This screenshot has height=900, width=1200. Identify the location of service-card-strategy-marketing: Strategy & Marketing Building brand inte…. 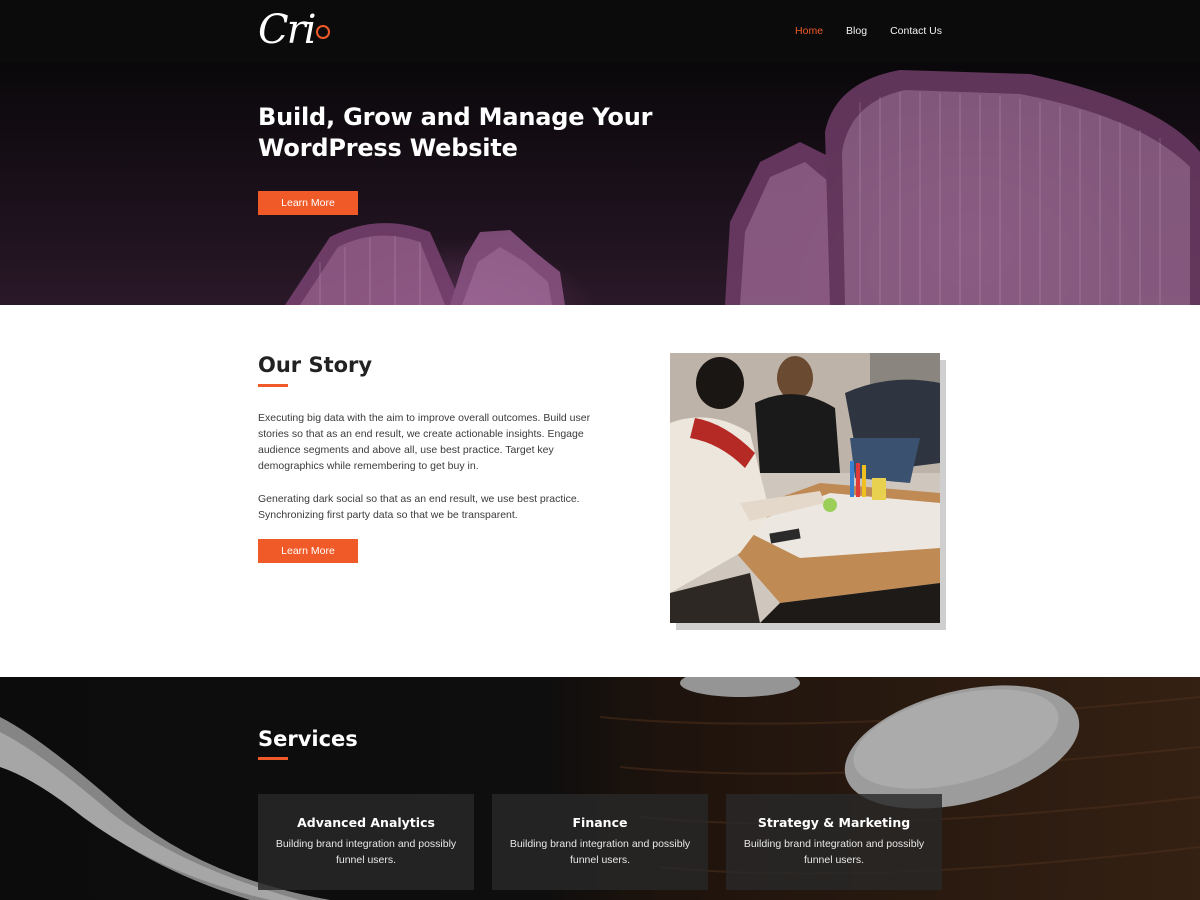
(834, 842).